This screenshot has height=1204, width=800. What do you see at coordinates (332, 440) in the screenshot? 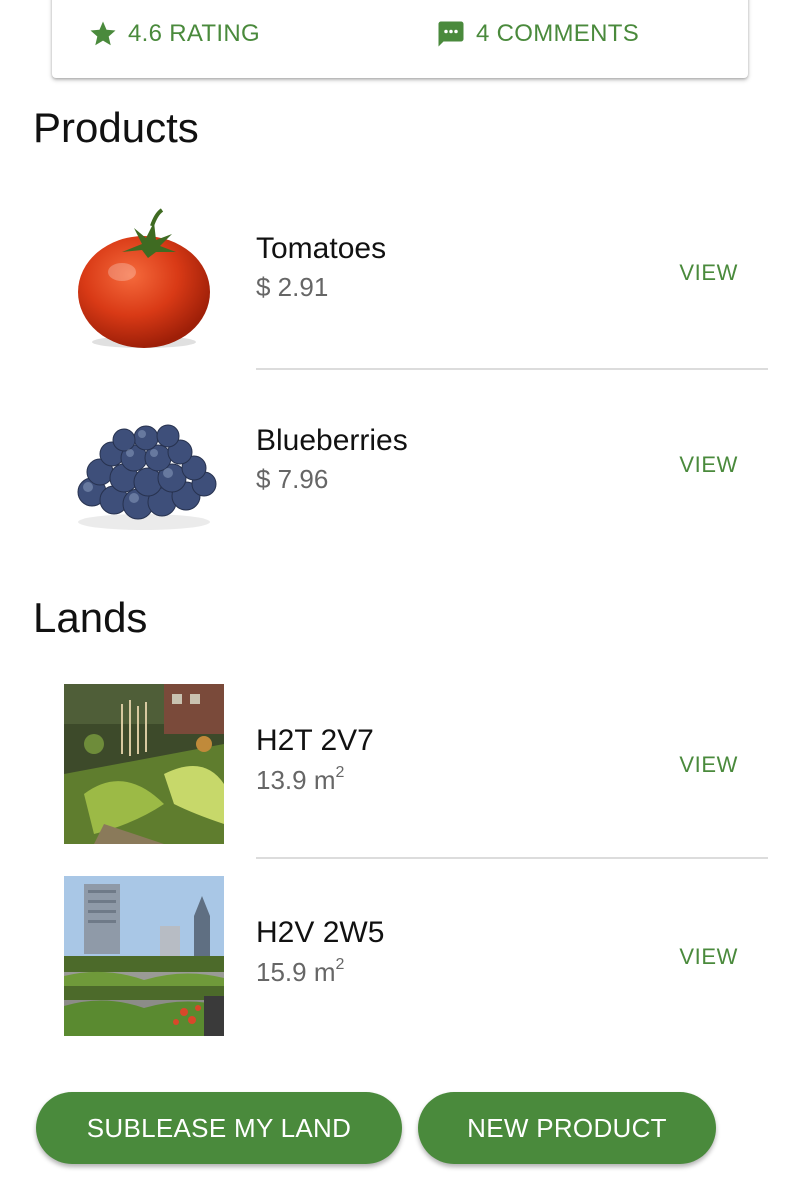
I see `product-name: Blueberries` at bounding box center [332, 440].